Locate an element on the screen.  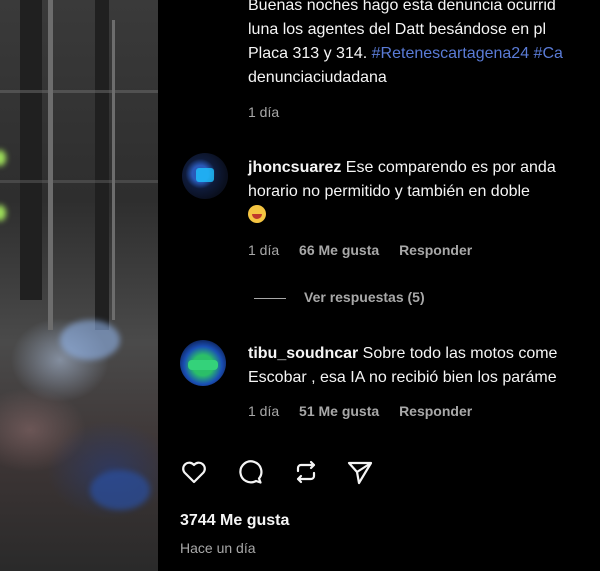
hashtag-link: #Retenescartagena24 is located at coordinates (450, 53).